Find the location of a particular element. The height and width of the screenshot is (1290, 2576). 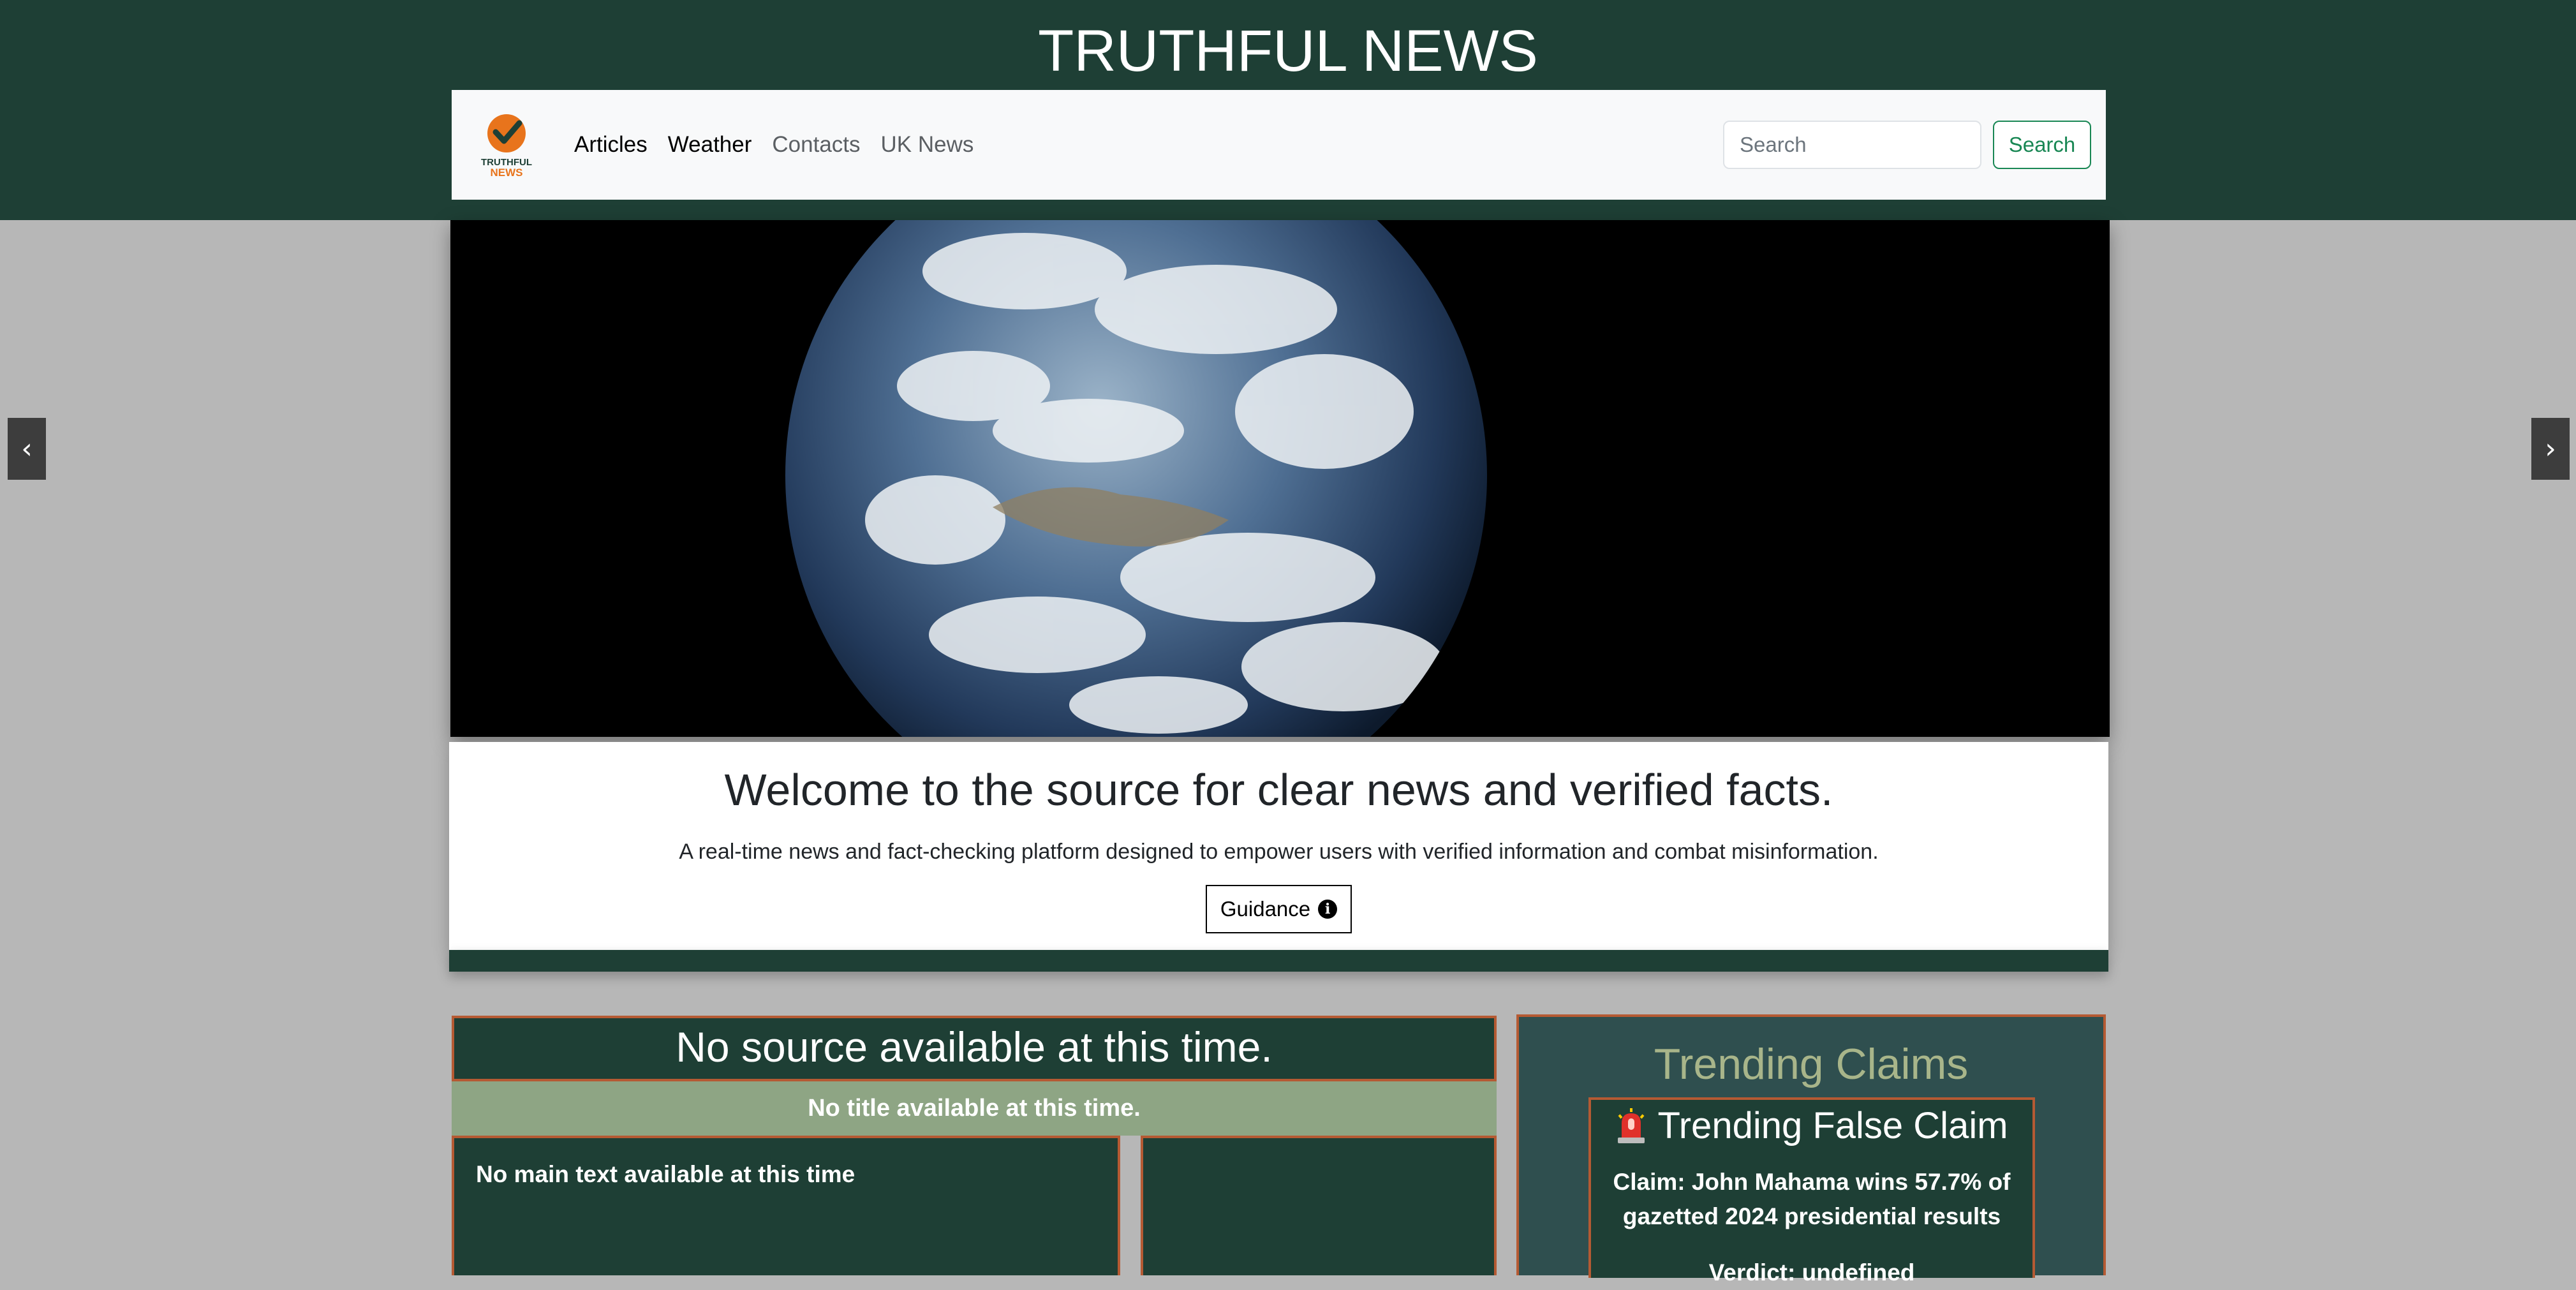

nav-links: Articles Weather Contacts UK News is located at coordinates (784, 145).